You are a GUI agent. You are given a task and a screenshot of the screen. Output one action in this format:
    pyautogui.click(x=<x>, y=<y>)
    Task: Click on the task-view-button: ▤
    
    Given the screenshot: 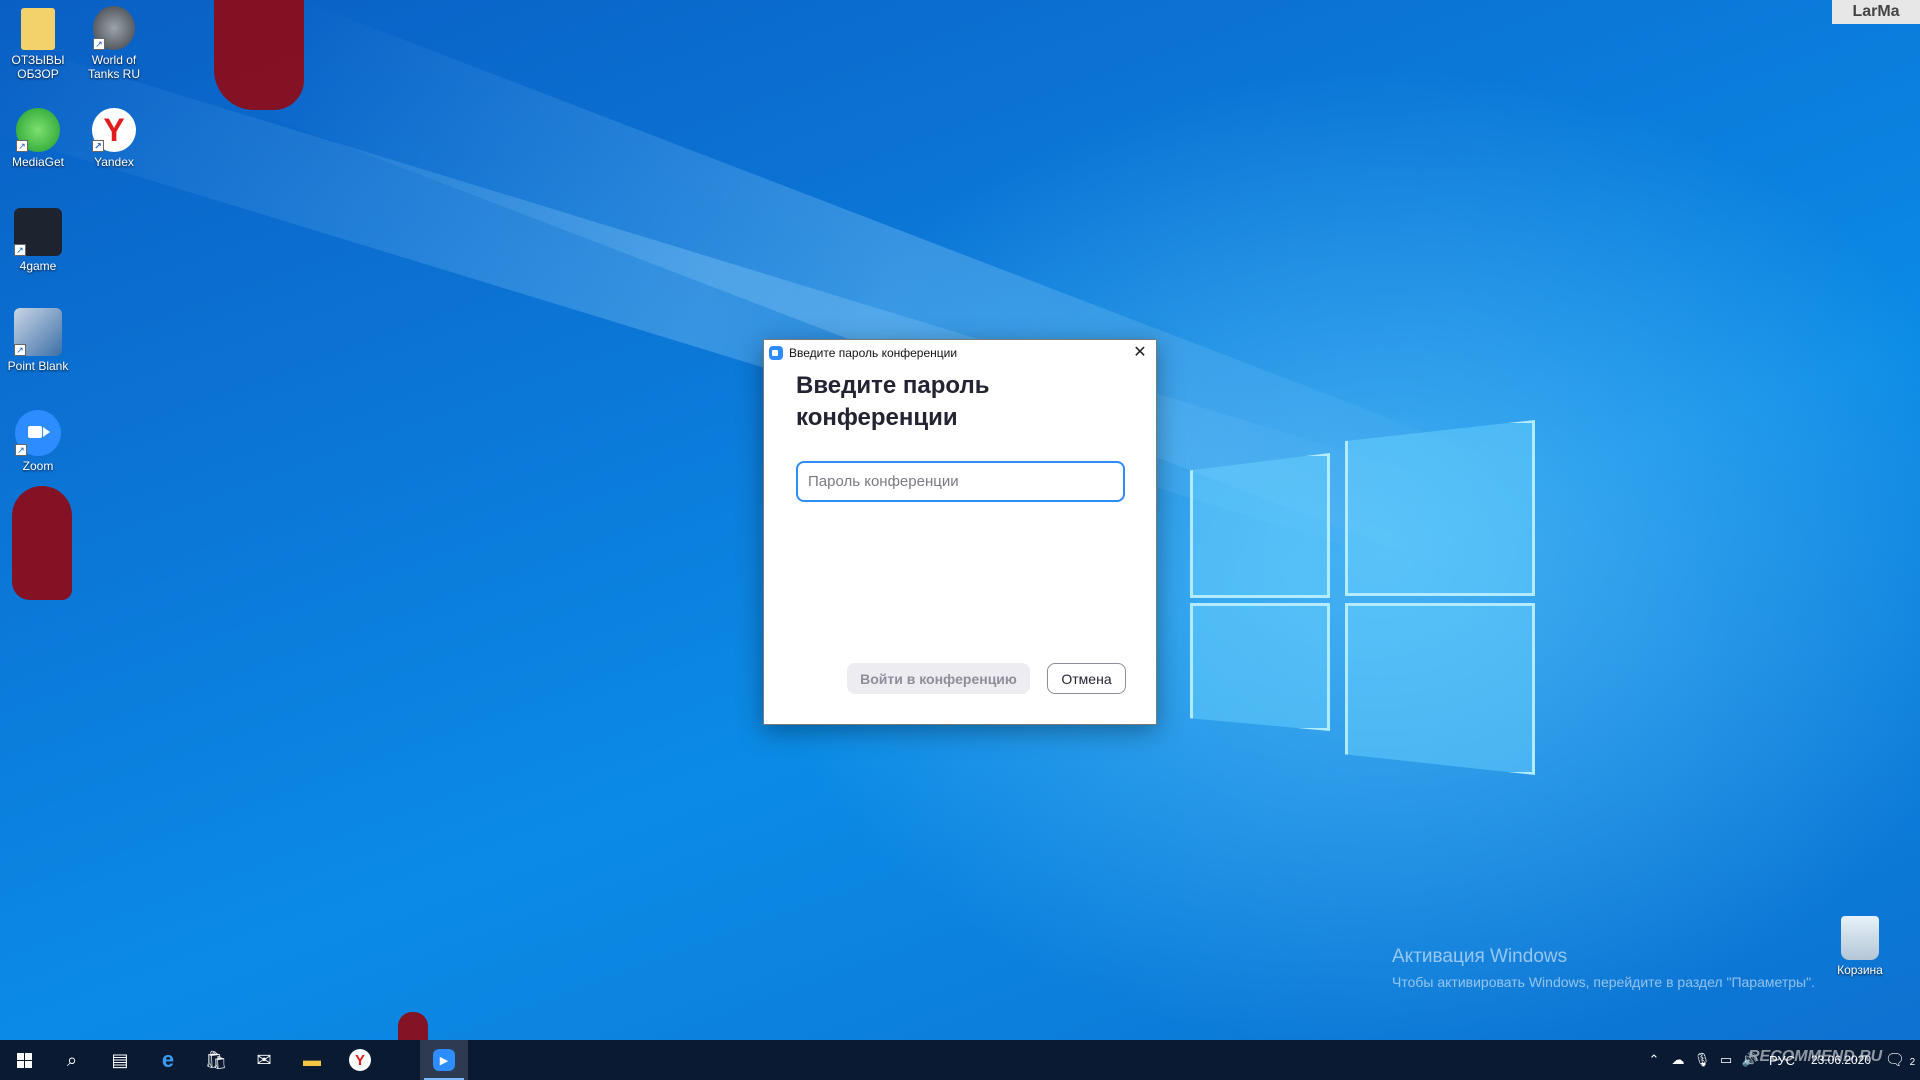 What is the action you would take?
    pyautogui.click(x=120, y=1060)
    